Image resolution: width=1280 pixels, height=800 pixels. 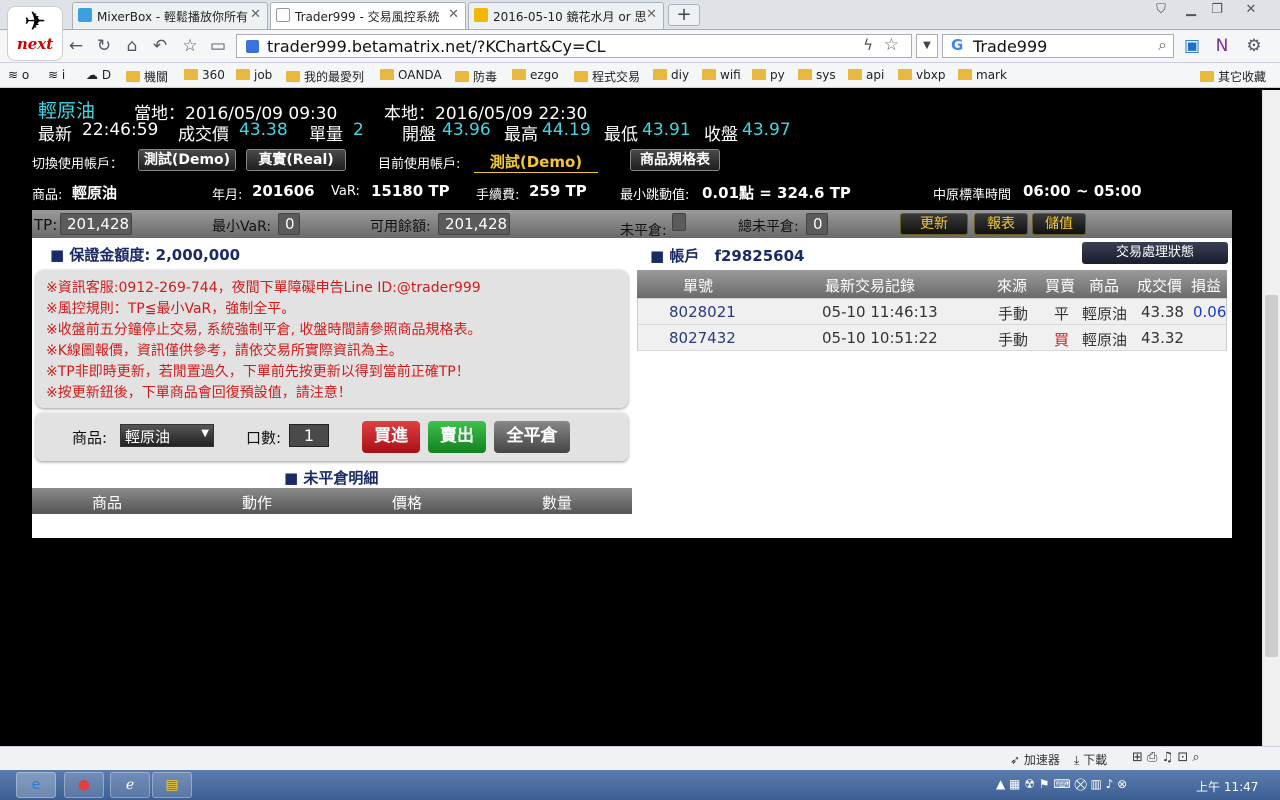 I want to click on new-tab-button: +, so click(x=684, y=15).